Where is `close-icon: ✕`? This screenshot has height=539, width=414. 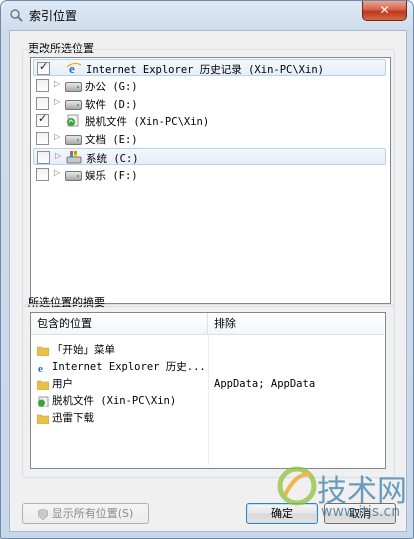 close-icon: ✕ is located at coordinates (384, 10).